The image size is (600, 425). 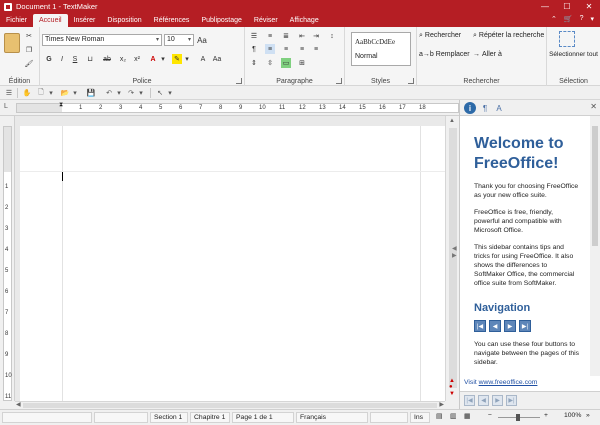 What do you see at coordinates (61, 105) in the screenshot?
I see `indent-marker-icon: ⧗` at bounding box center [61, 105].